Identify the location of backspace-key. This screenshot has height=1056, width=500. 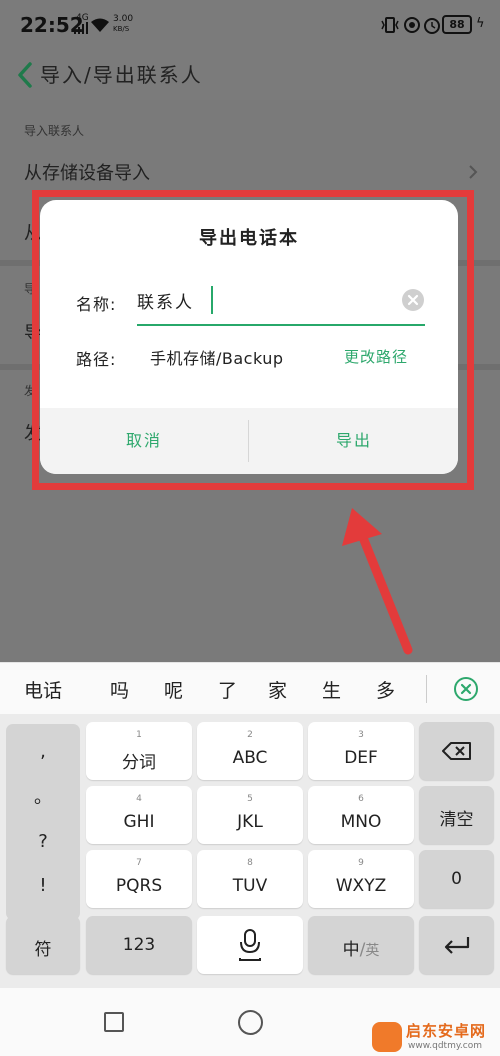
(456, 751).